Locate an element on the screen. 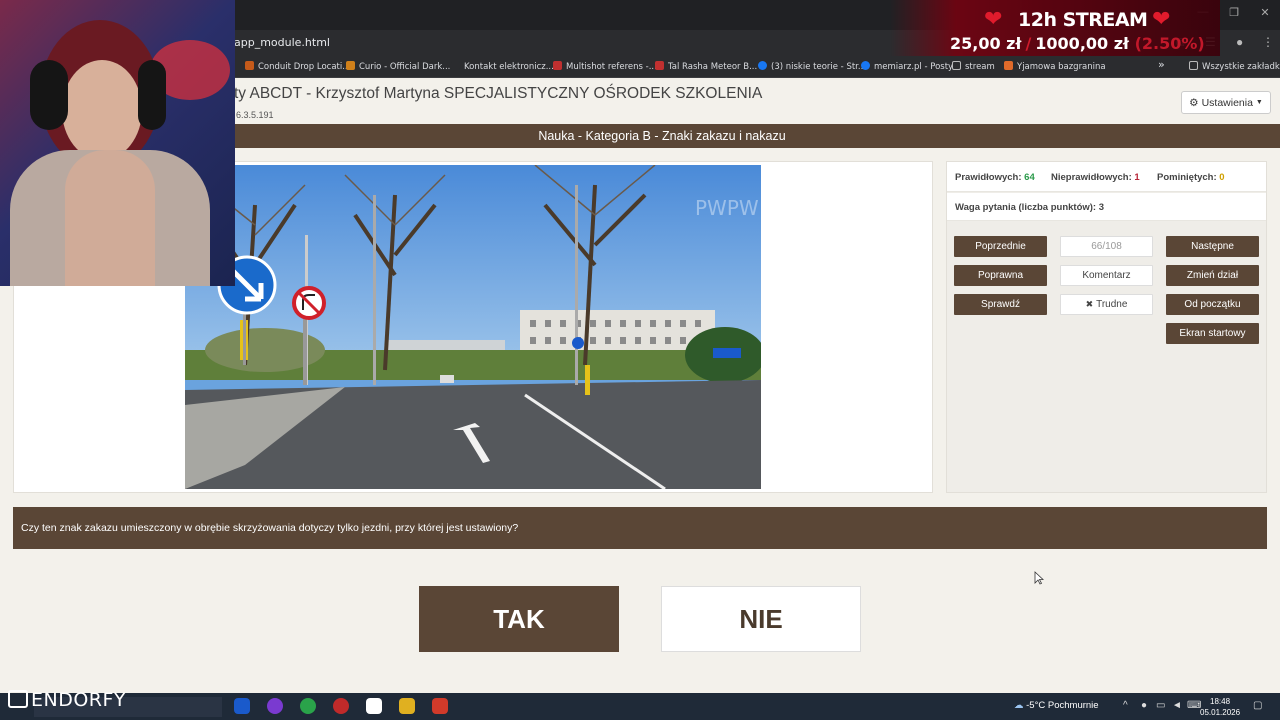 Image resolution: width=1280 pixels, height=720 pixels. skipped-stat: Pominiętych: 0 is located at coordinates (1191, 177).